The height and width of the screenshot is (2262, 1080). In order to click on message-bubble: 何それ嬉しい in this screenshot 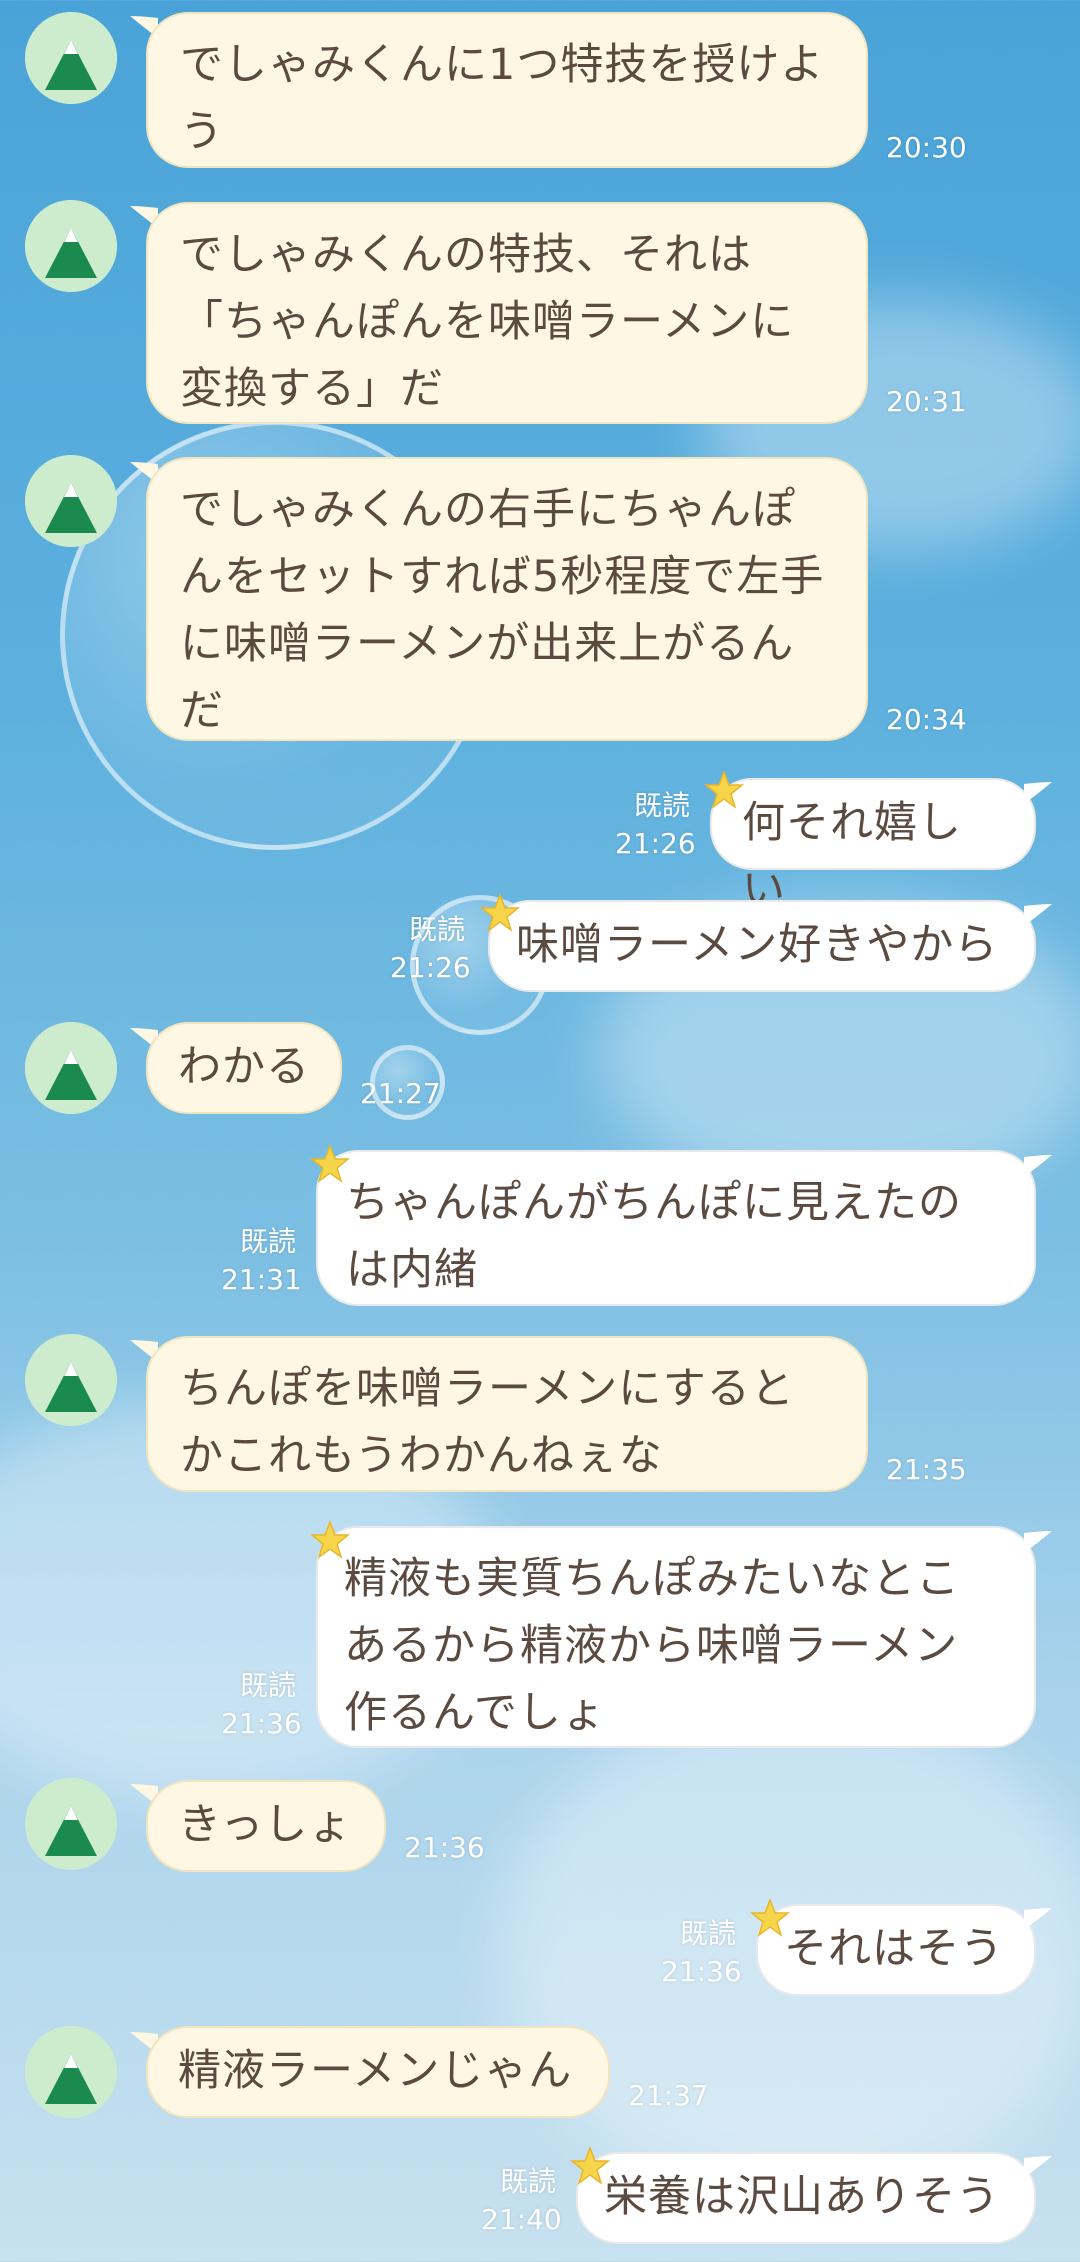, I will do `click(873, 846)`.